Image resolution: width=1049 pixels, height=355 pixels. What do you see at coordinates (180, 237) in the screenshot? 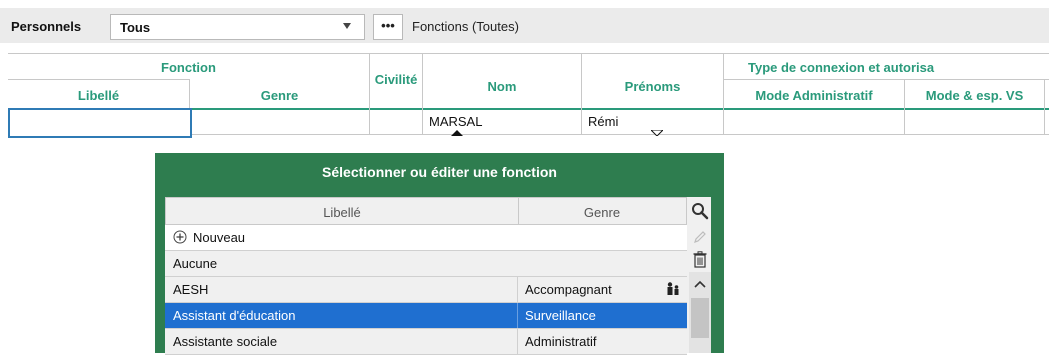
I see `plus-circle-icon` at bounding box center [180, 237].